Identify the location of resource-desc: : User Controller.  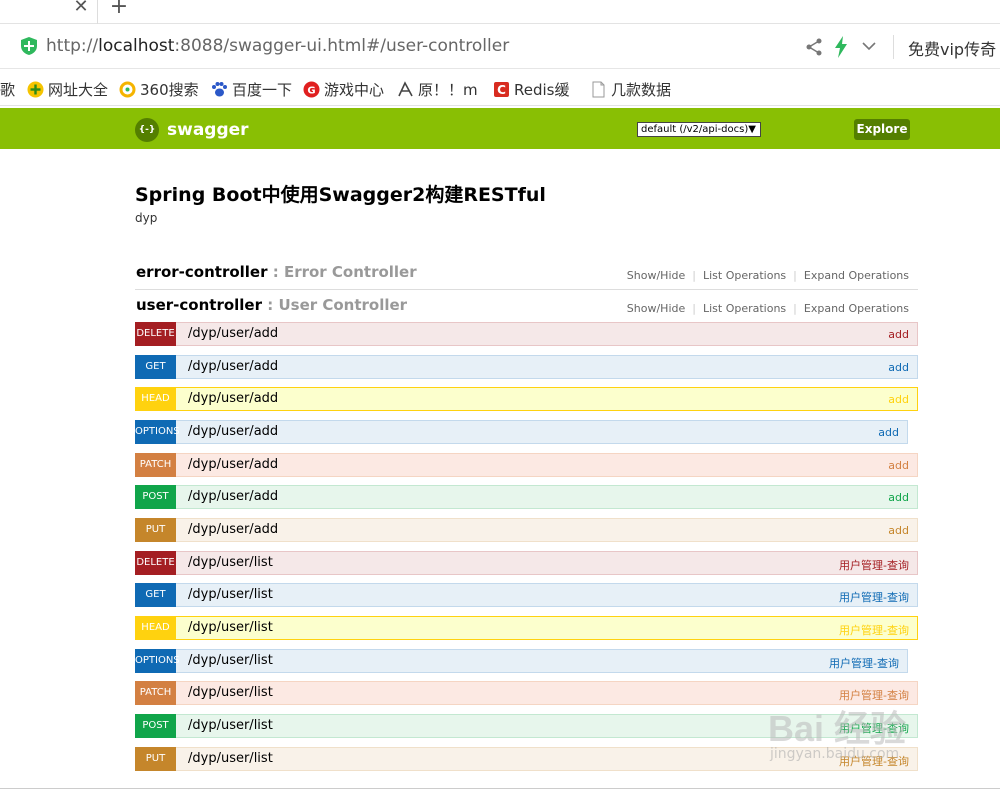
(335, 305).